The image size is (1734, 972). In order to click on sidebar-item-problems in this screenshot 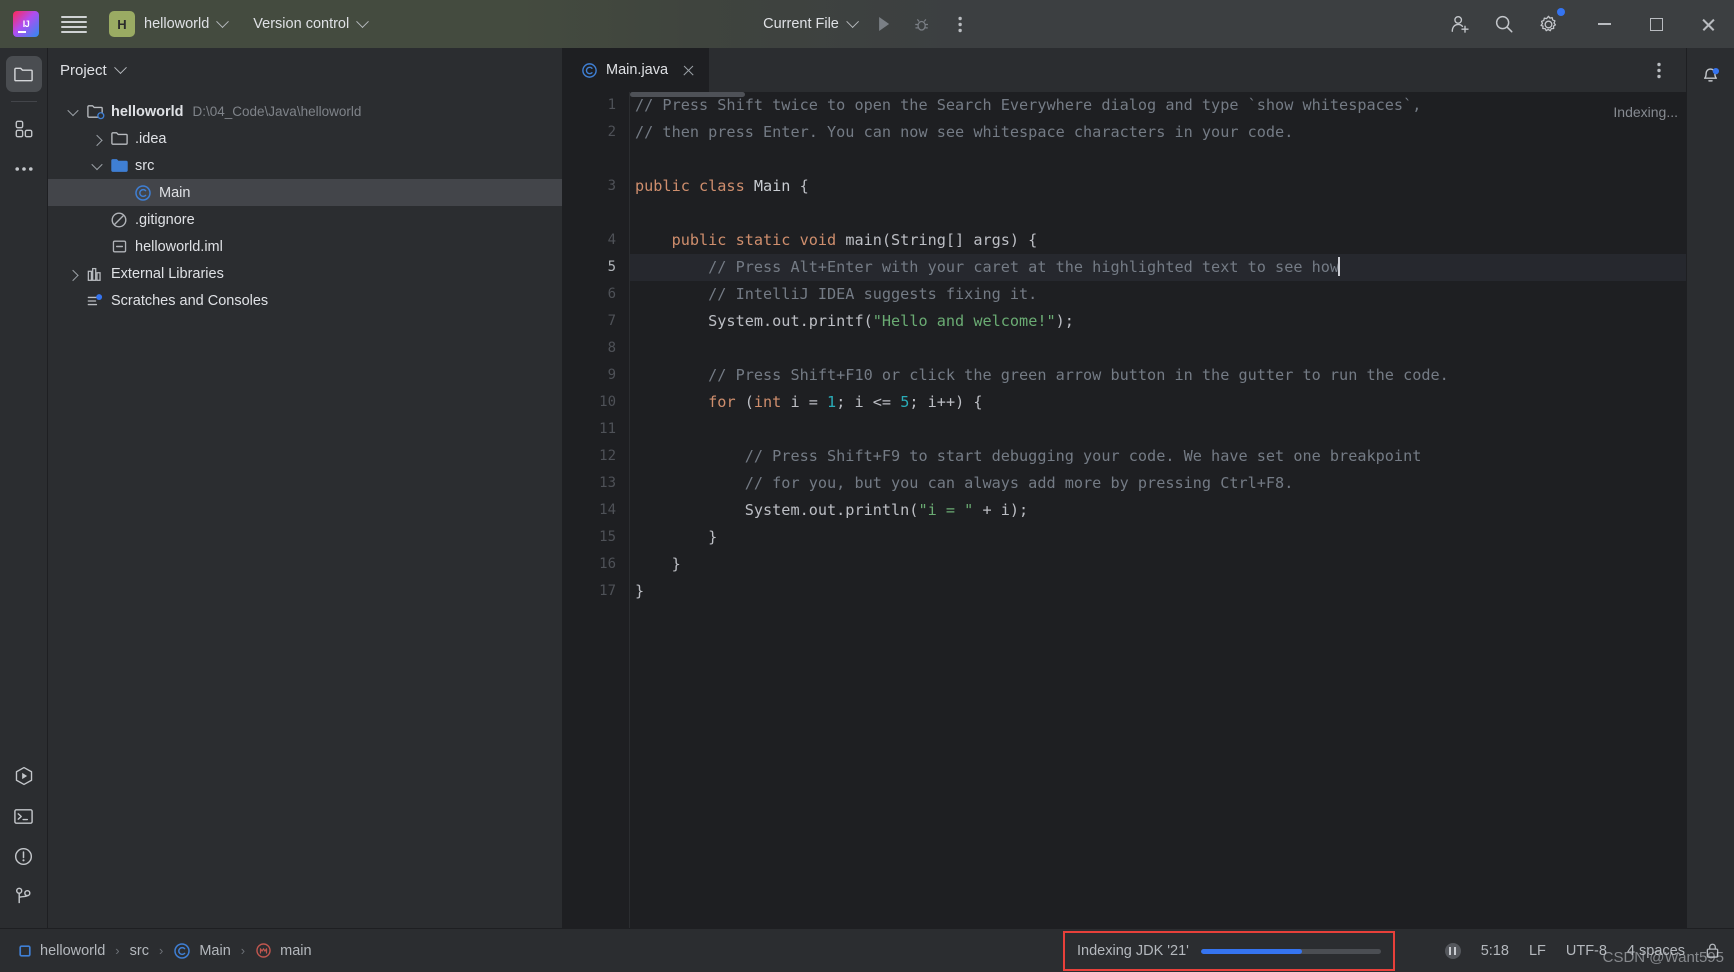, I will do `click(24, 856)`.